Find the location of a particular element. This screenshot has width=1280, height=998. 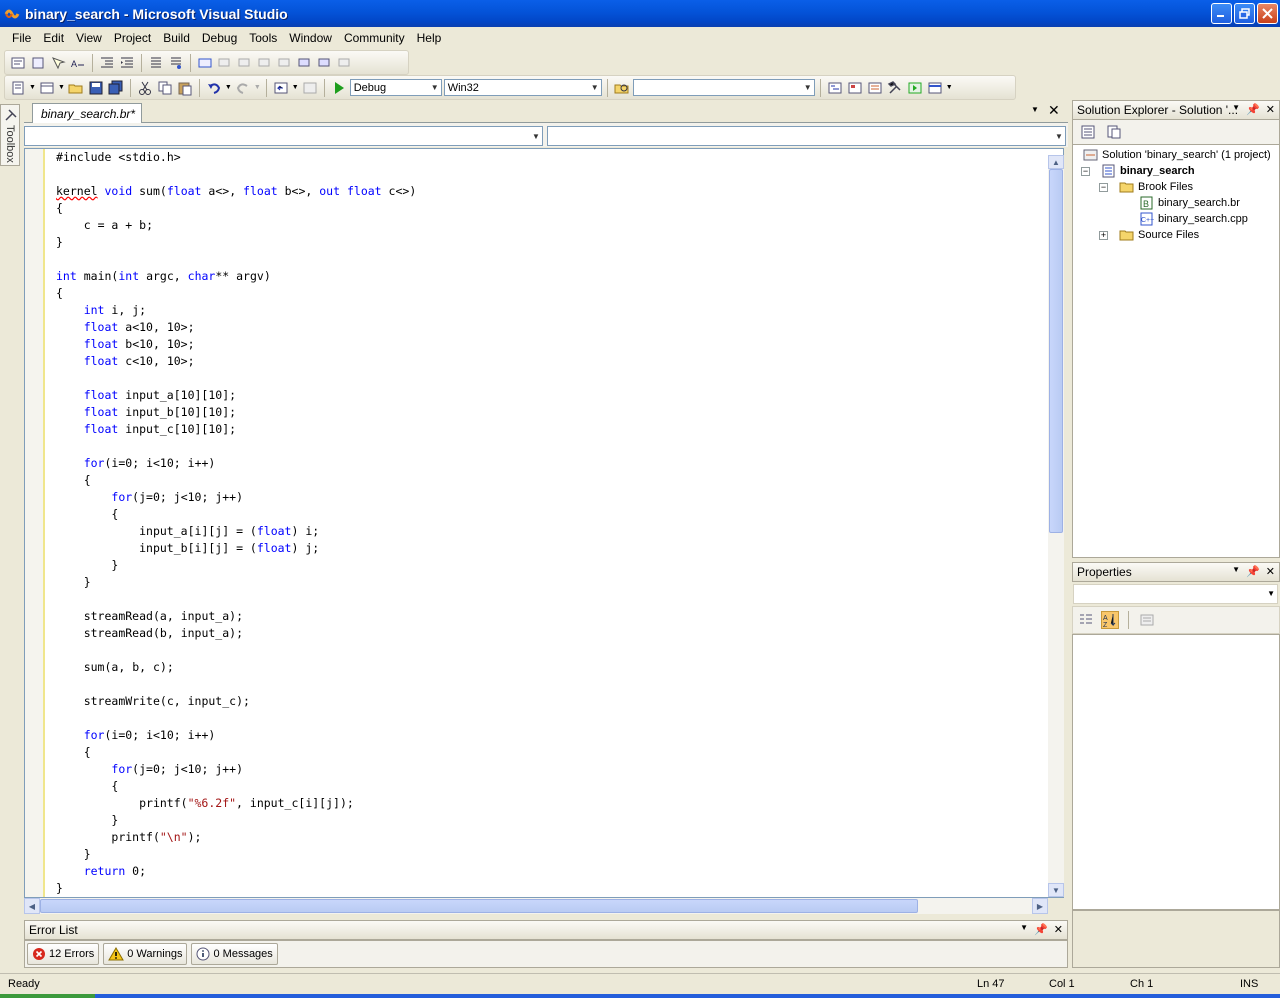

bookmark-prev-icon is located at coordinates (225, 63).